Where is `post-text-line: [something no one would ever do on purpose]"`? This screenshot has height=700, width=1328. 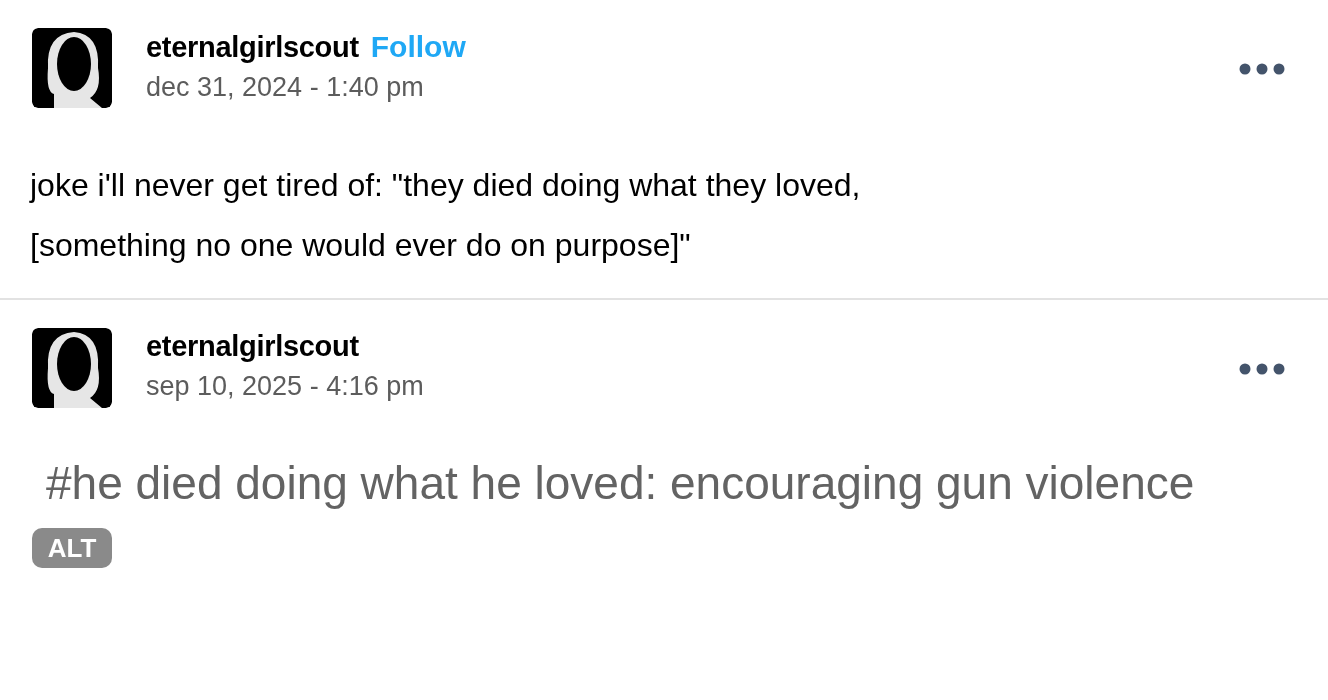 post-text-line: [something no one would ever do on purpose]" is located at coordinates (361, 245).